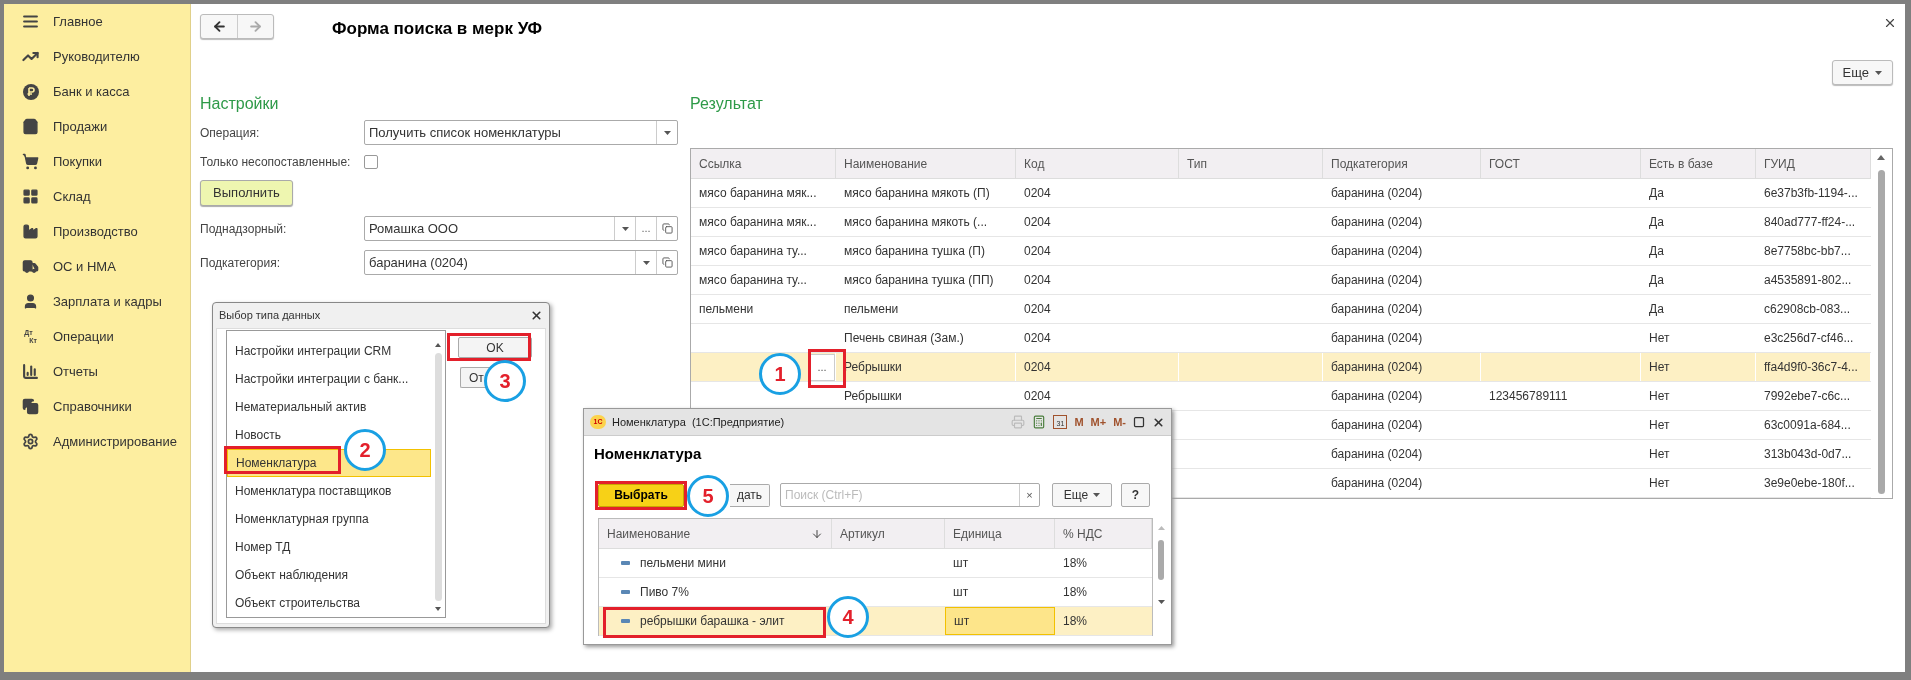  I want to click on run-button: Выполнить, so click(246, 193).